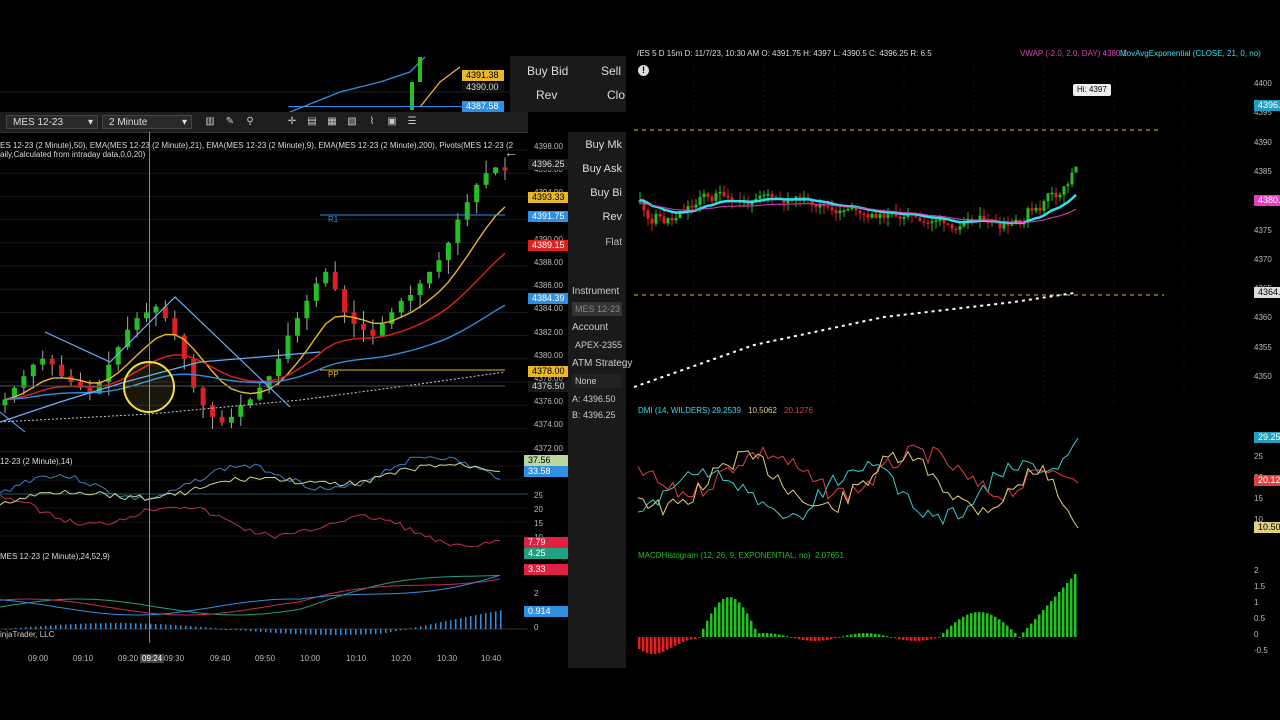 Image resolution: width=1280 pixels, height=720 pixels. Describe the element at coordinates (264, 122) in the screenshot. I see `chart-toolbar: MES 12-23 ▾ 2 Minute ▾ ▥ ✎ ⚲ ✛ ▤ ▦ ▧ ⌇ ▣ ☰` at that location.